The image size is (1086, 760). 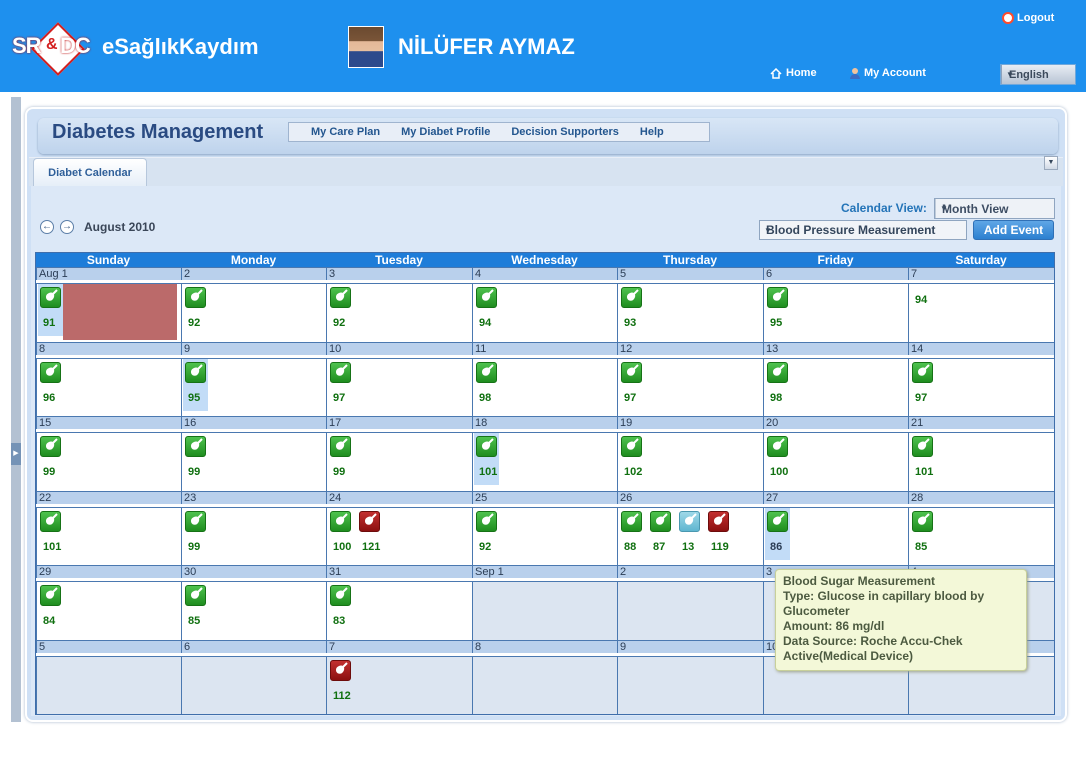 What do you see at coordinates (108, 387) in the screenshot?
I see `day-cell: 96` at bounding box center [108, 387].